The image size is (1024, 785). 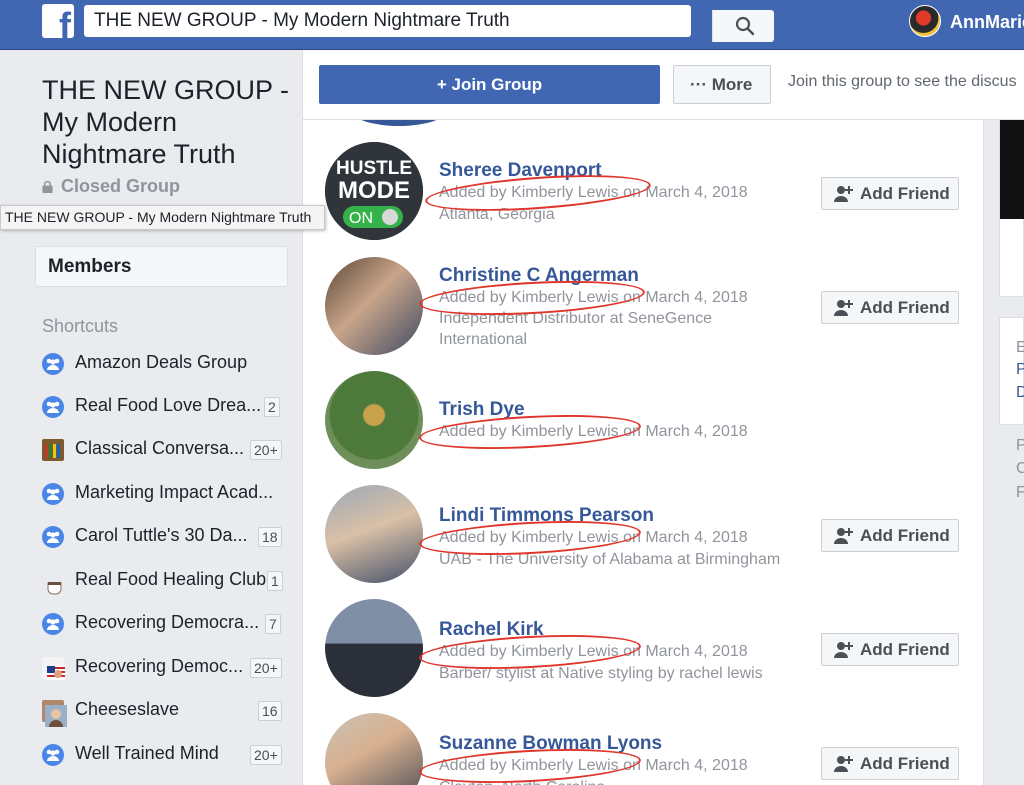 I want to click on notification-badge: 1, so click(x=275, y=581).